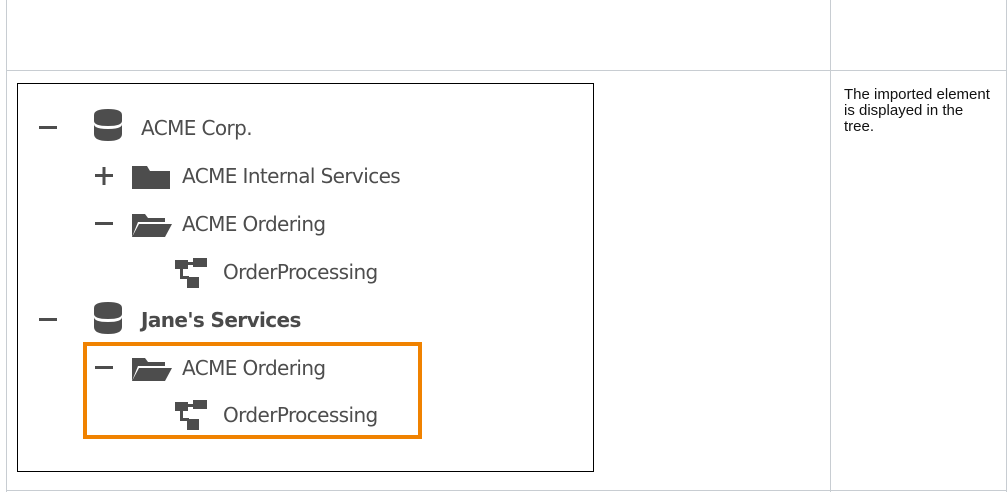 The image size is (1008, 492). I want to click on table-row-divider, so click(506, 70).